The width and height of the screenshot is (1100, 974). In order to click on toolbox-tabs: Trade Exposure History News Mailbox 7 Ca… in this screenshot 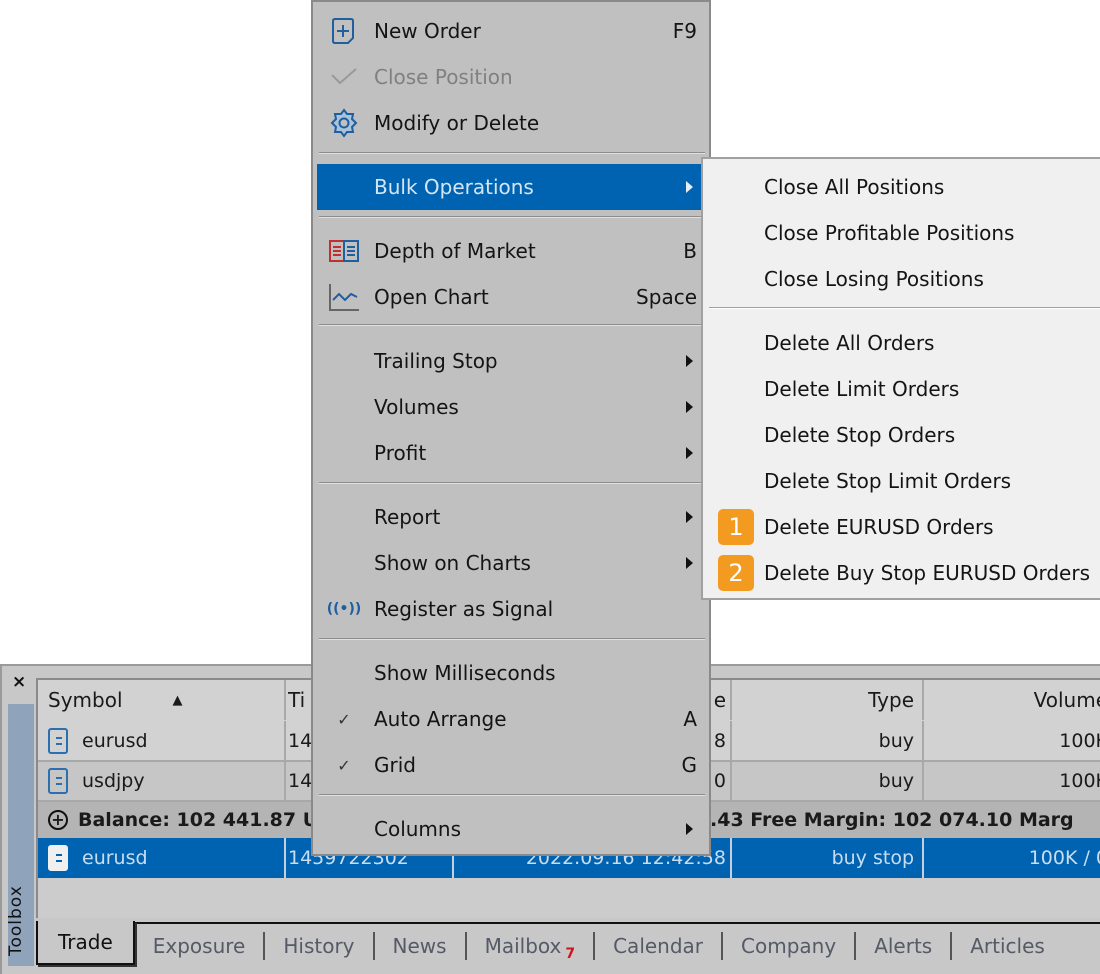, I will do `click(568, 944)`.